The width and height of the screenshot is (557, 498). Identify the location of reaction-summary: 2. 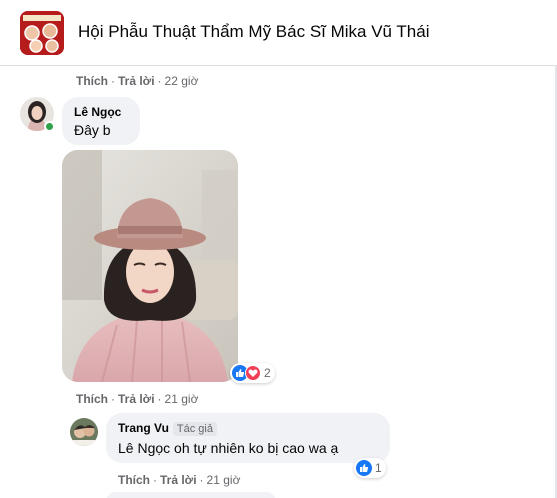
(252, 373).